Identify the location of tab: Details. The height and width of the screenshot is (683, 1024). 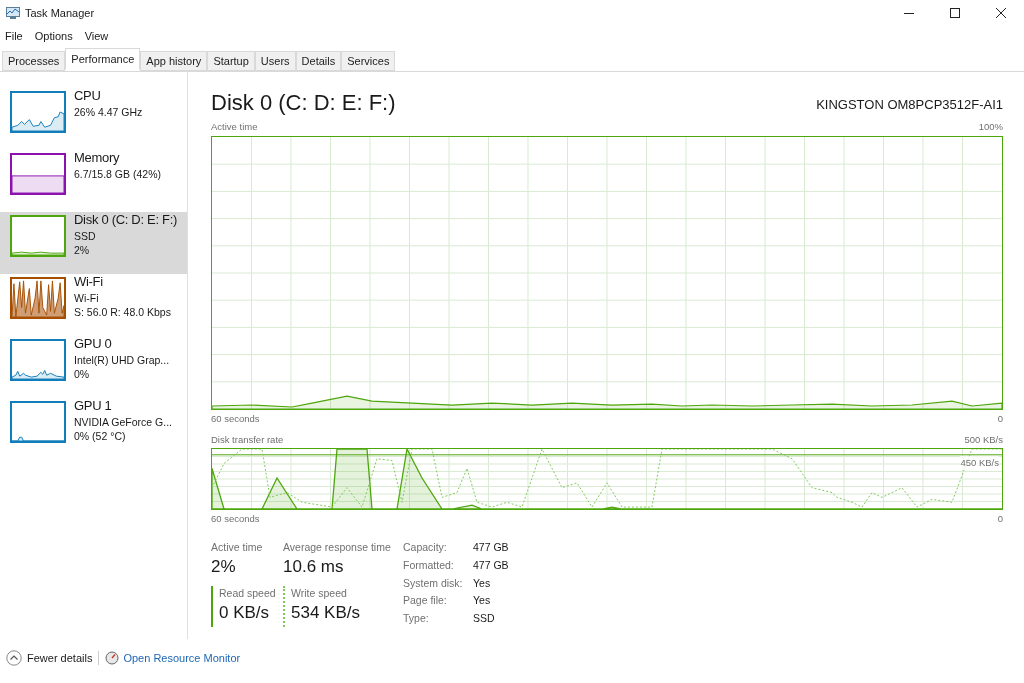
(318, 61).